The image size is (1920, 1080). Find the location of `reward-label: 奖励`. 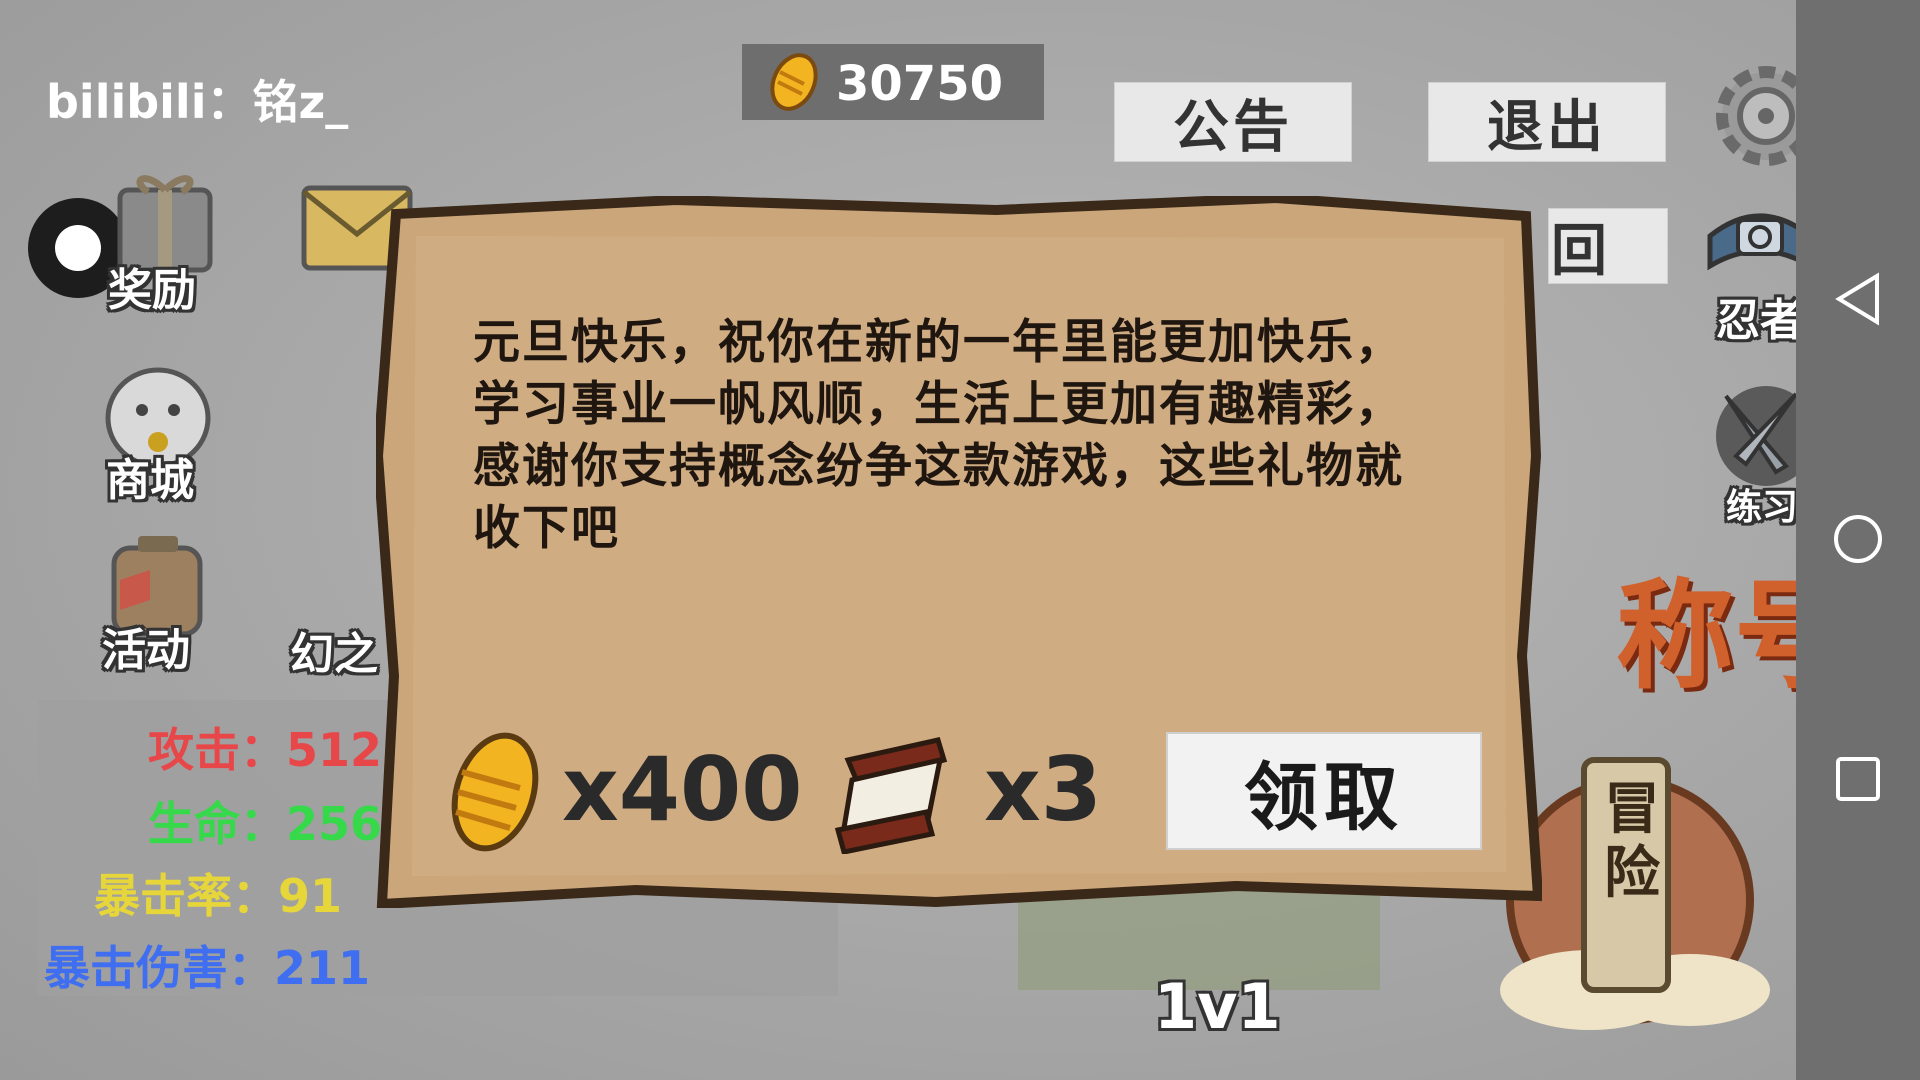

reward-label: 奖励 is located at coordinates (152, 290).